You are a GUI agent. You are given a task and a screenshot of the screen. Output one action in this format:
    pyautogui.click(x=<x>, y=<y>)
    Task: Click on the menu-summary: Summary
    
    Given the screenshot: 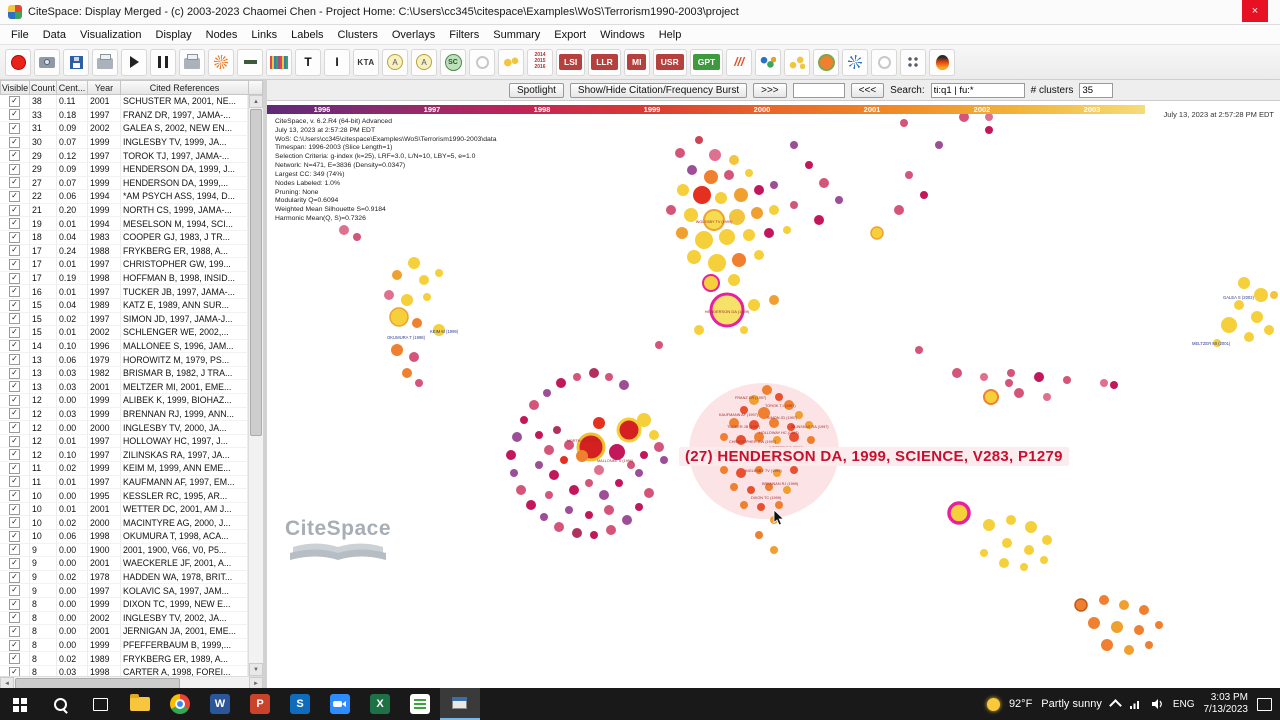 What is the action you would take?
    pyautogui.click(x=516, y=35)
    